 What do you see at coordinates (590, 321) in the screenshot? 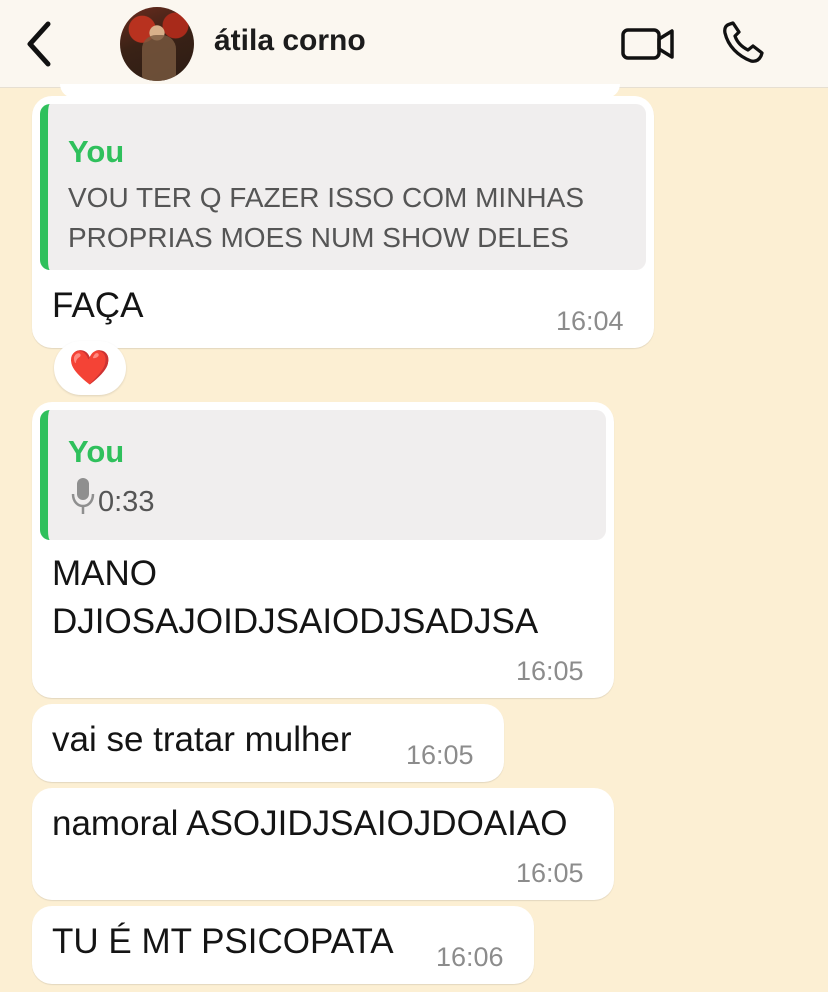
I see `message-time: 16:04` at bounding box center [590, 321].